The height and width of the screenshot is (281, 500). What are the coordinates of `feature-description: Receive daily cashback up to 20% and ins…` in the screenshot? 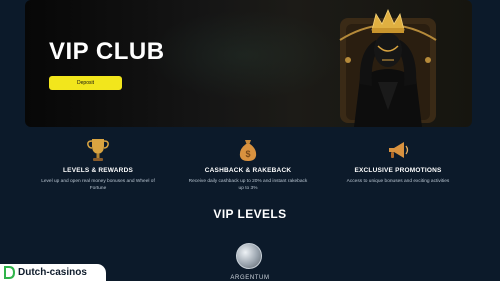 It's located at (248, 185).